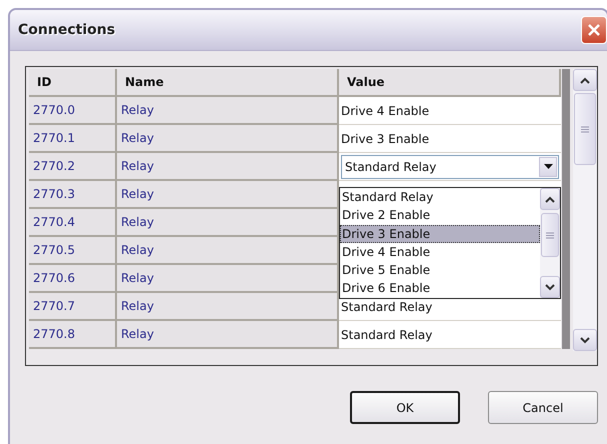 This screenshot has height=444, width=607. Describe the element at coordinates (450, 139) in the screenshot. I see `table-cell: Drive 3 Enable` at that location.